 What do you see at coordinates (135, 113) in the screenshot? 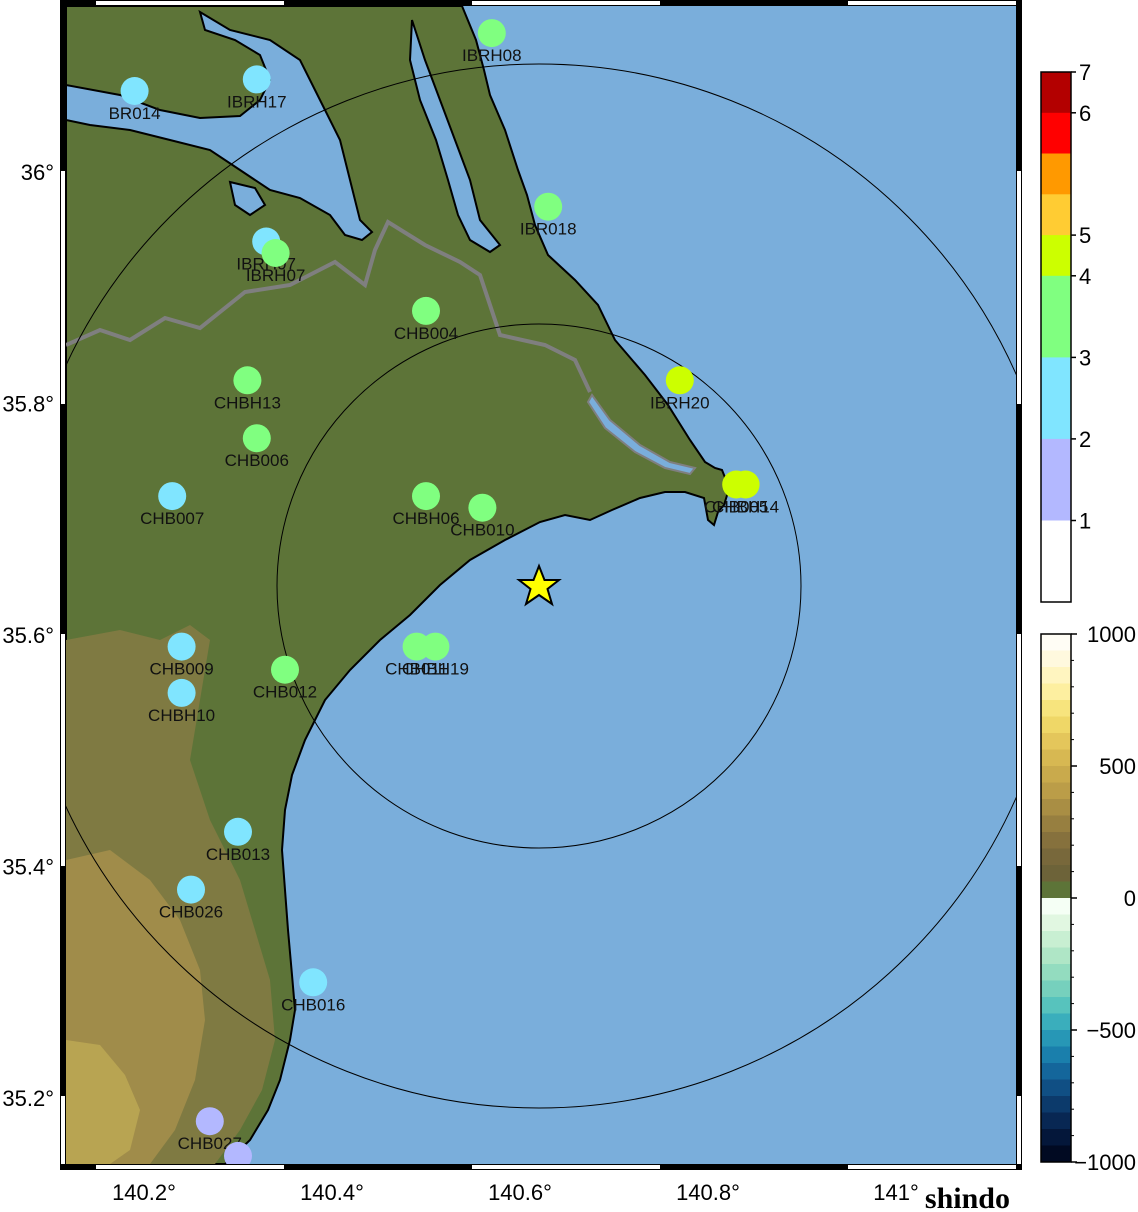
I see `station-label: BR014` at bounding box center [135, 113].